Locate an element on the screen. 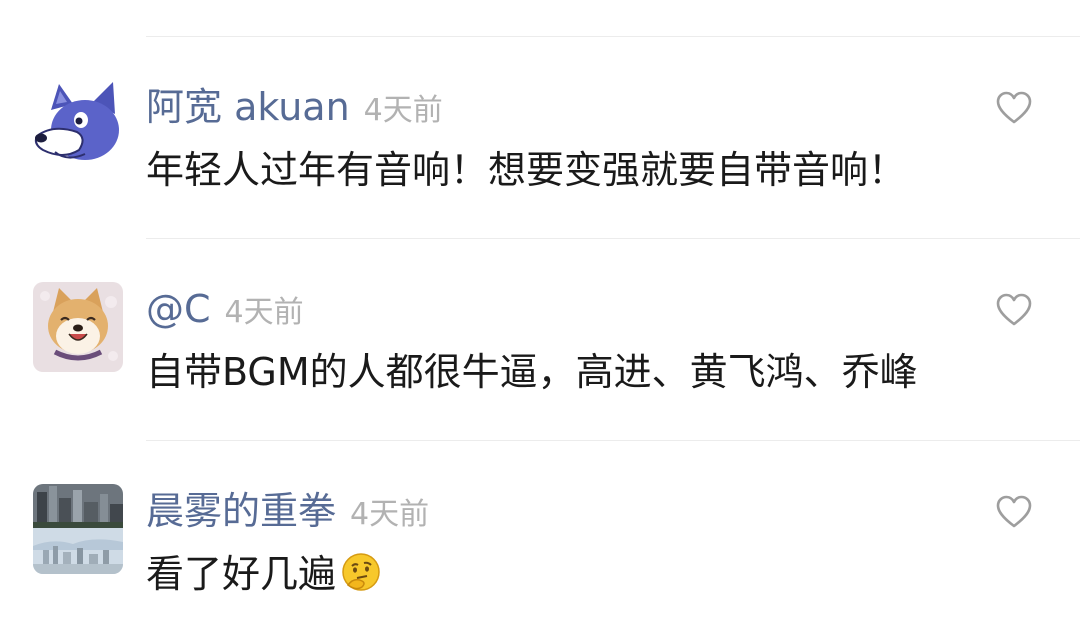 The height and width of the screenshot is (636, 1080). comment-text: 年轻人过年有音响！想要变强就要自带音响！ is located at coordinates (526, 170).